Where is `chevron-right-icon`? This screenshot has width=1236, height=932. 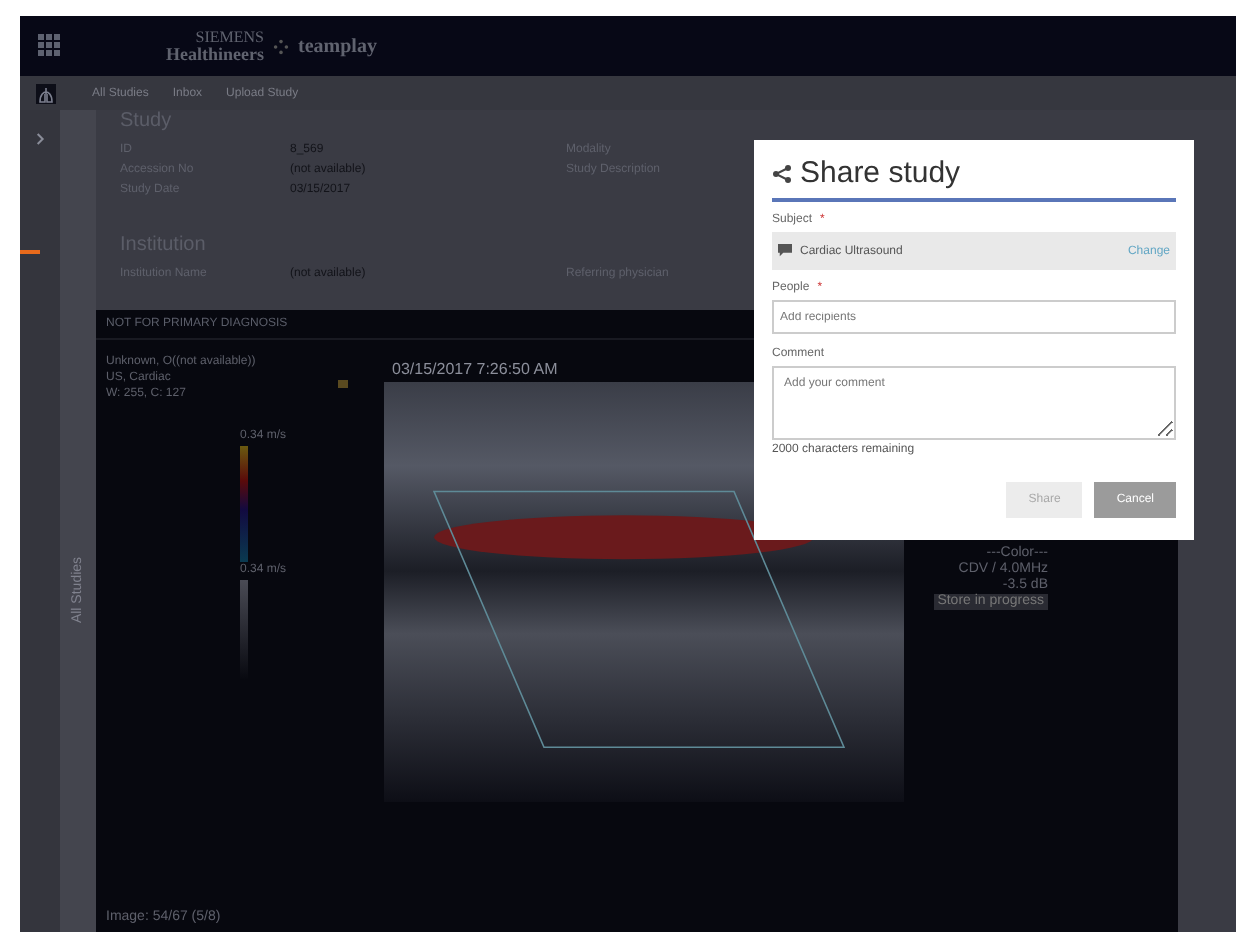
chevron-right-icon is located at coordinates (40, 139).